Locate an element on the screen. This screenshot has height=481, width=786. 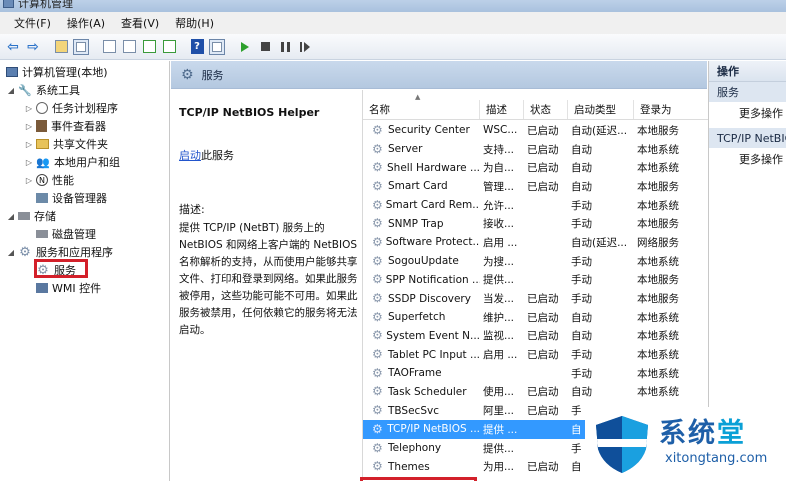
table-row: ⚙ Smart Card Rem... 允许... 手动 本地系统 is located at coordinates (535, 205).